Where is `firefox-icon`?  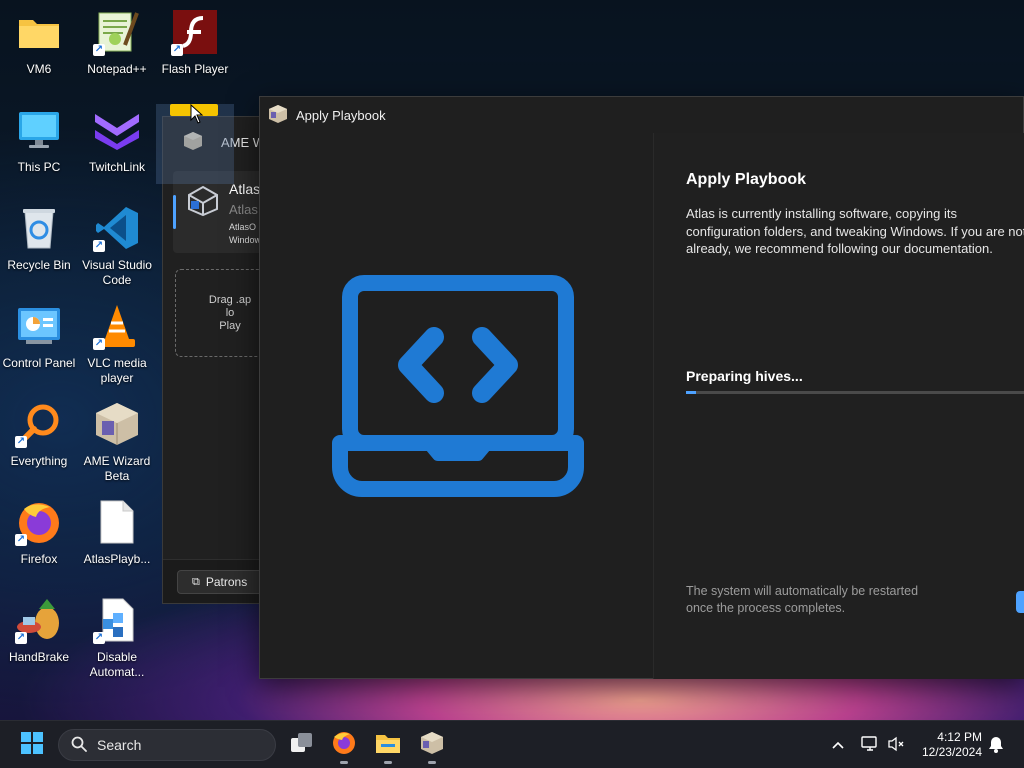 firefox-icon is located at coordinates (344, 745).